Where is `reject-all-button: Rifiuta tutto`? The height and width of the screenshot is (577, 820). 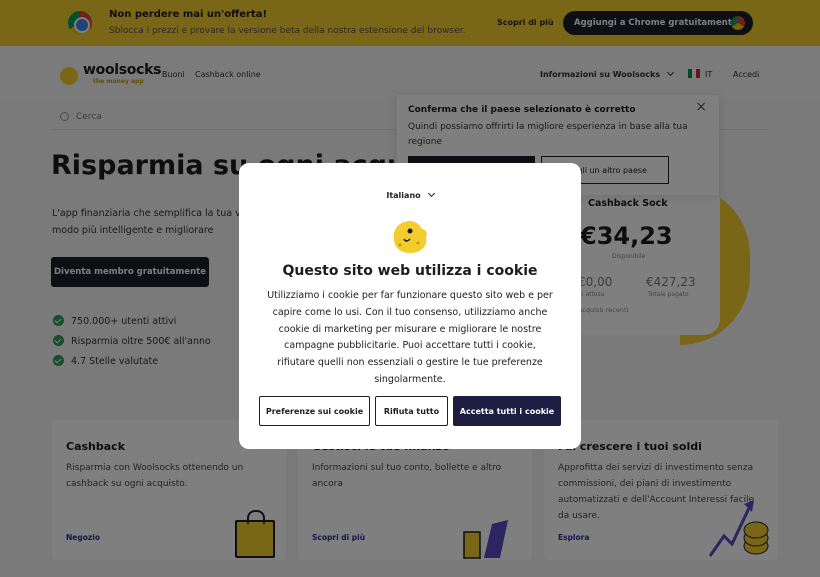 reject-all-button: Rifiuta tutto is located at coordinates (411, 411).